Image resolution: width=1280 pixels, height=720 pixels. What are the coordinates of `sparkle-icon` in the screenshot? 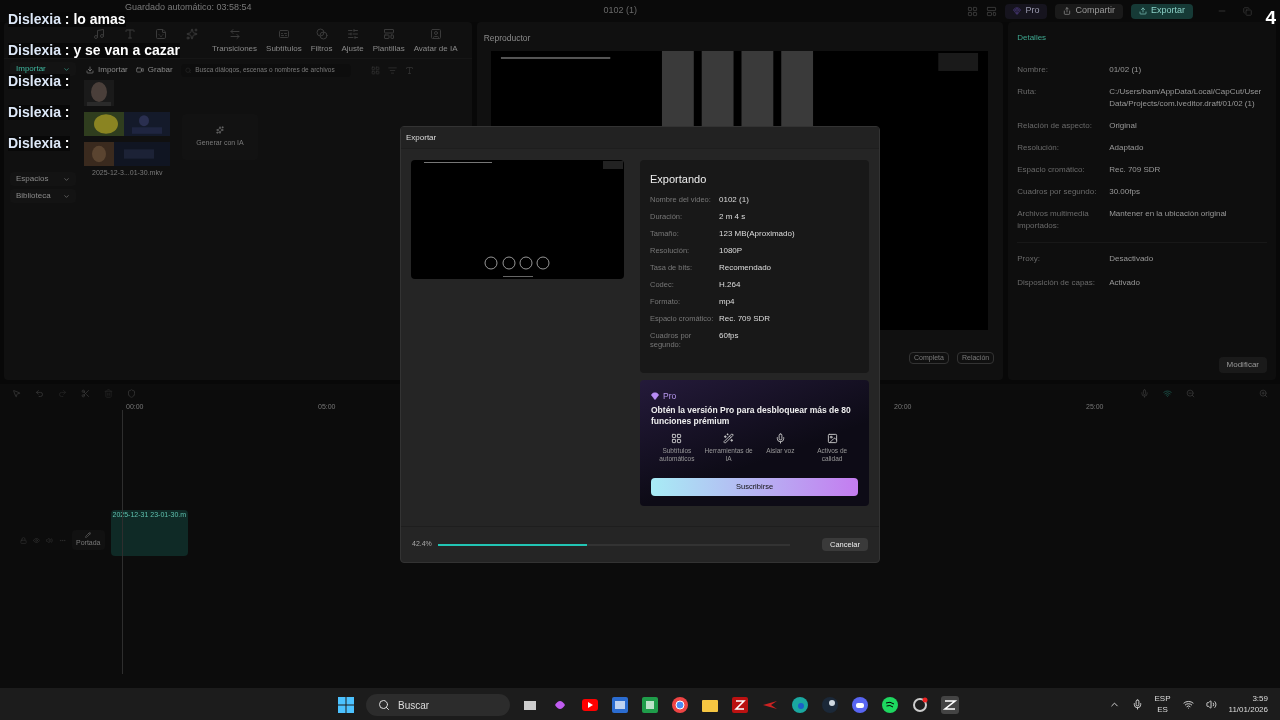 It's located at (220, 129).